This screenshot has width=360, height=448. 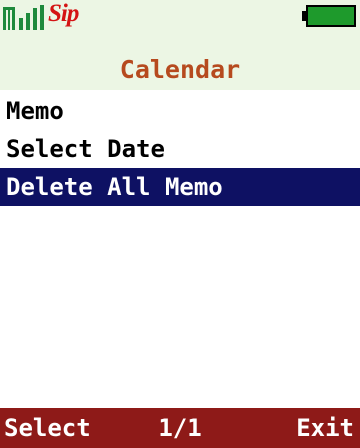 I want to click on menu-item-select-date: Select Date, so click(x=180, y=149).